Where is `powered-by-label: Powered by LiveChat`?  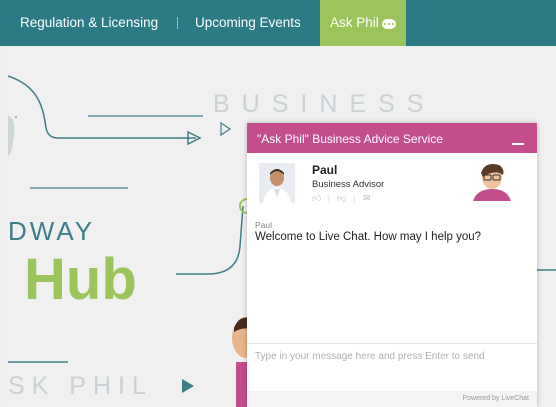
powered-by-label: Powered by LiveChat is located at coordinates (495, 398).